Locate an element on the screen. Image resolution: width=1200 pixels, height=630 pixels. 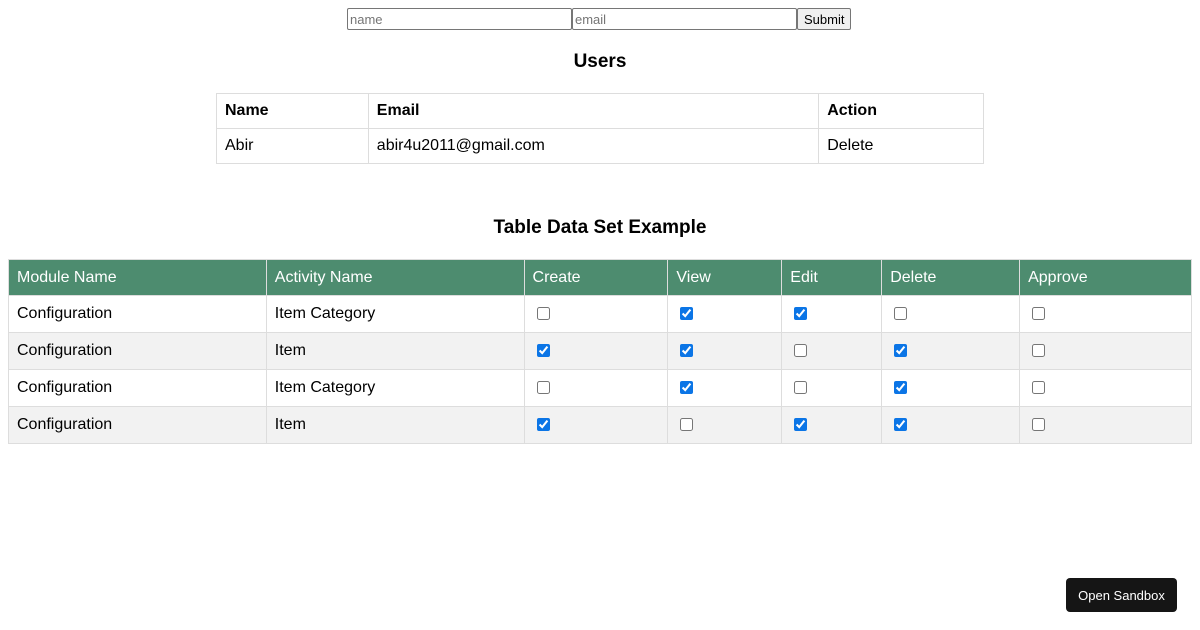
permissions-title: Table Data Set Example is located at coordinates (600, 227).